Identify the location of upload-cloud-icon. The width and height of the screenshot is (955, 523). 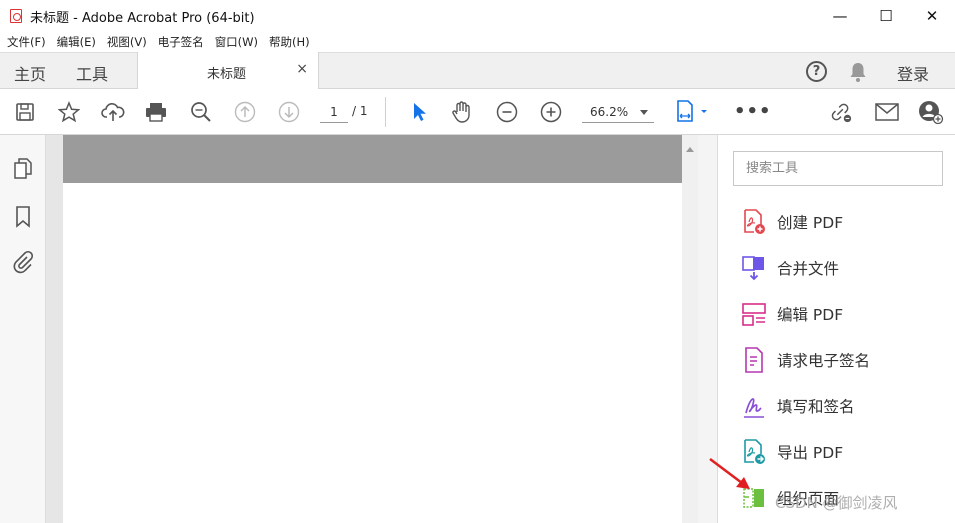
(113, 112).